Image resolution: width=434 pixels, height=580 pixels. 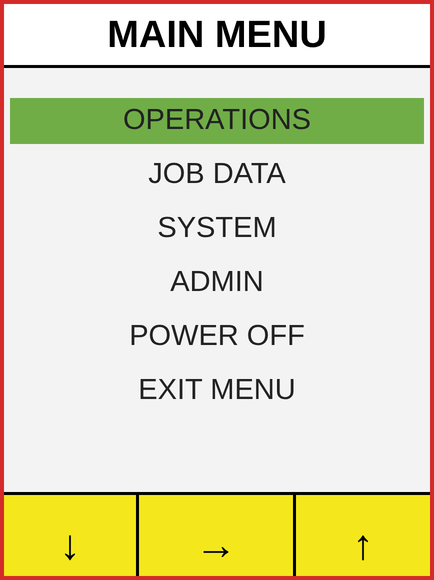 I want to click on arrow-key: ↓, so click(x=71, y=535).